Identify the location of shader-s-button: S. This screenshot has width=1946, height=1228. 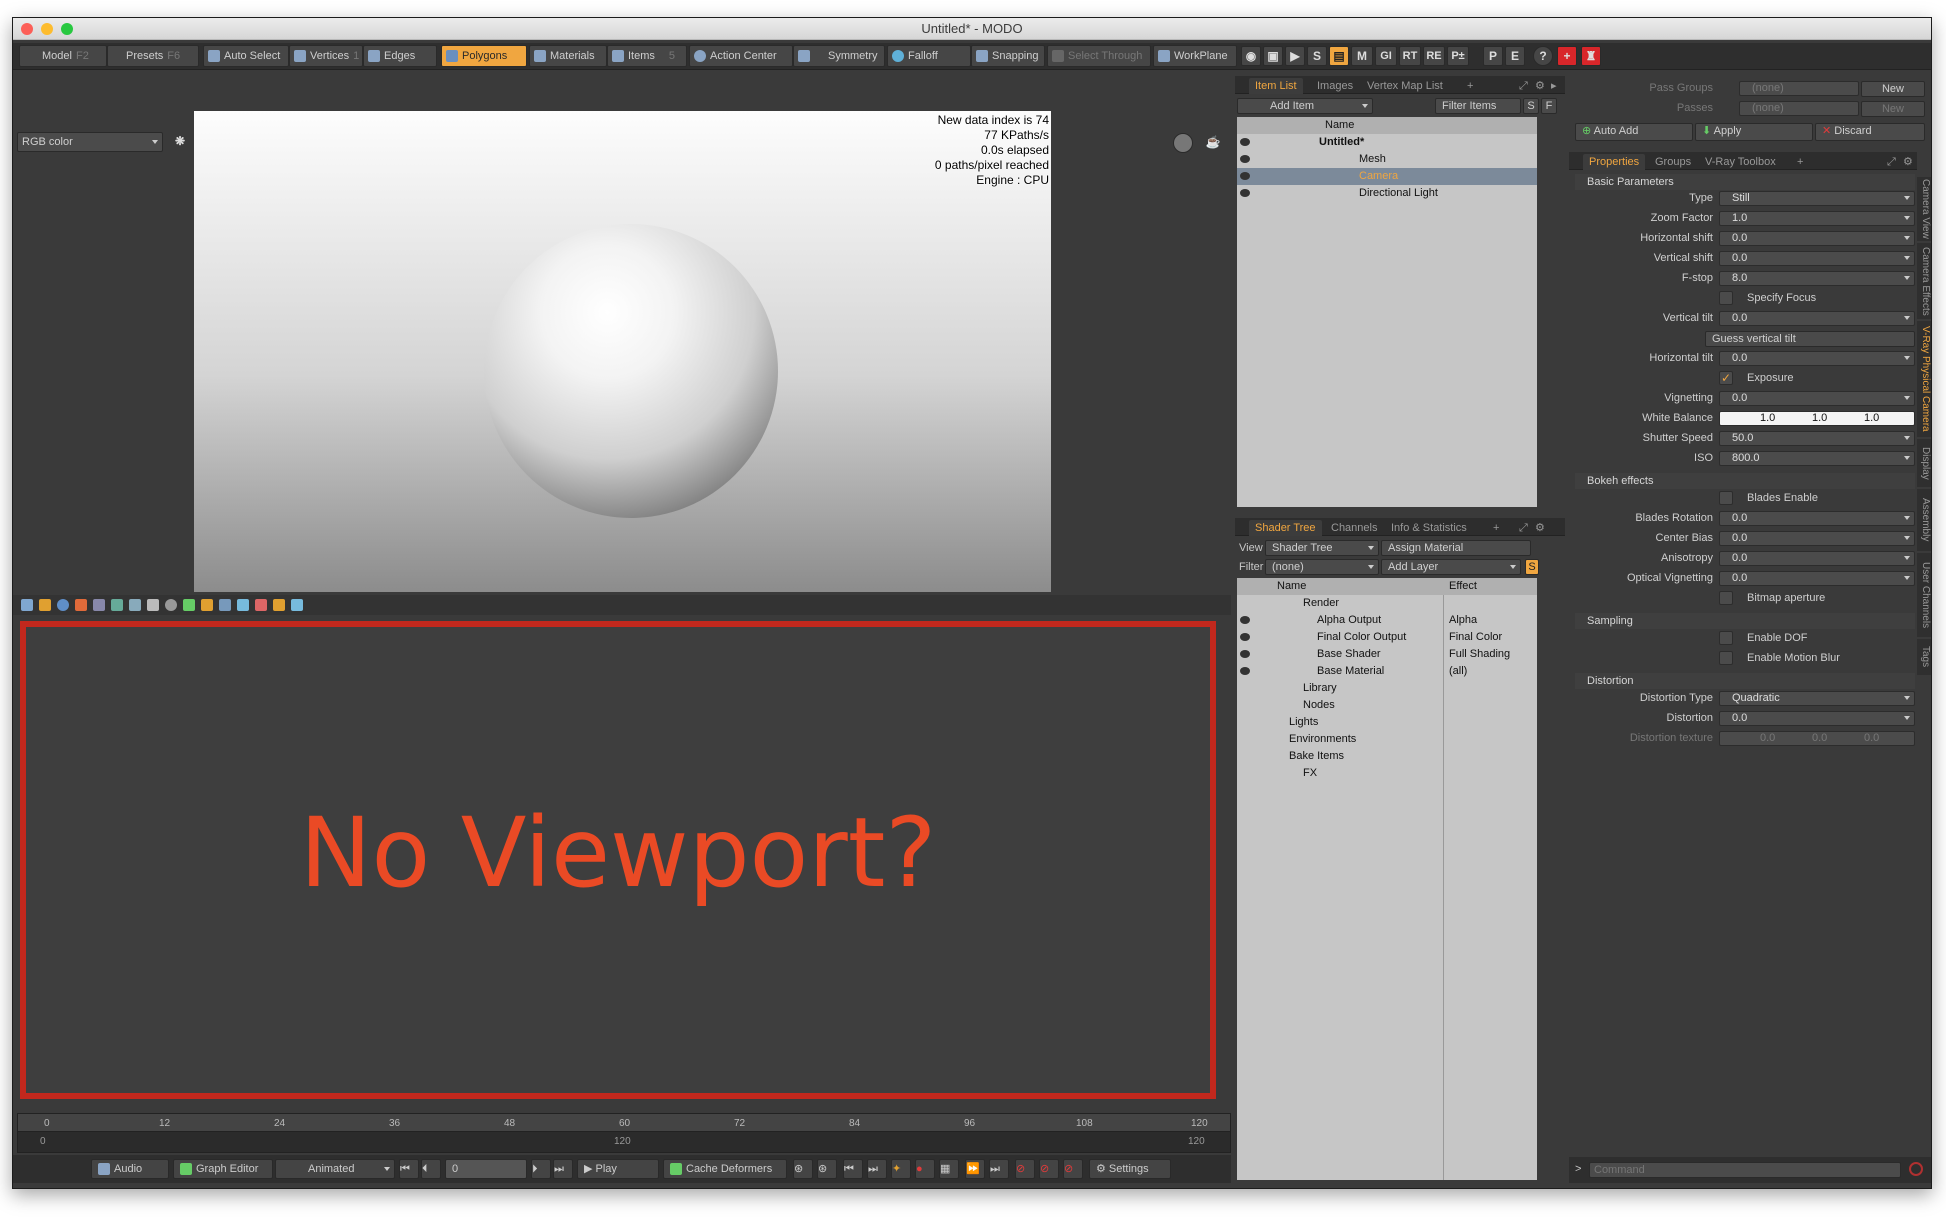
(1532, 567).